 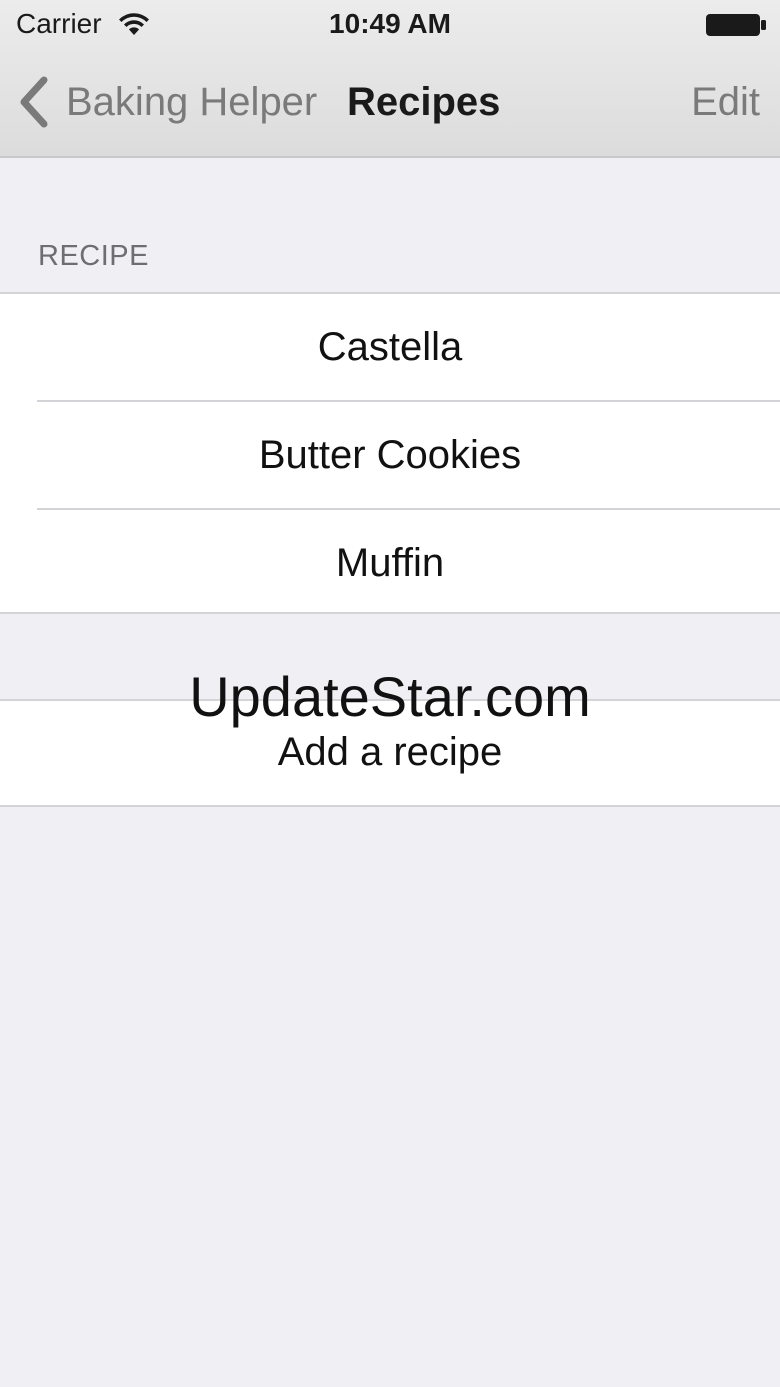 I want to click on add-recipe-button: Add a recipe, so click(x=390, y=753).